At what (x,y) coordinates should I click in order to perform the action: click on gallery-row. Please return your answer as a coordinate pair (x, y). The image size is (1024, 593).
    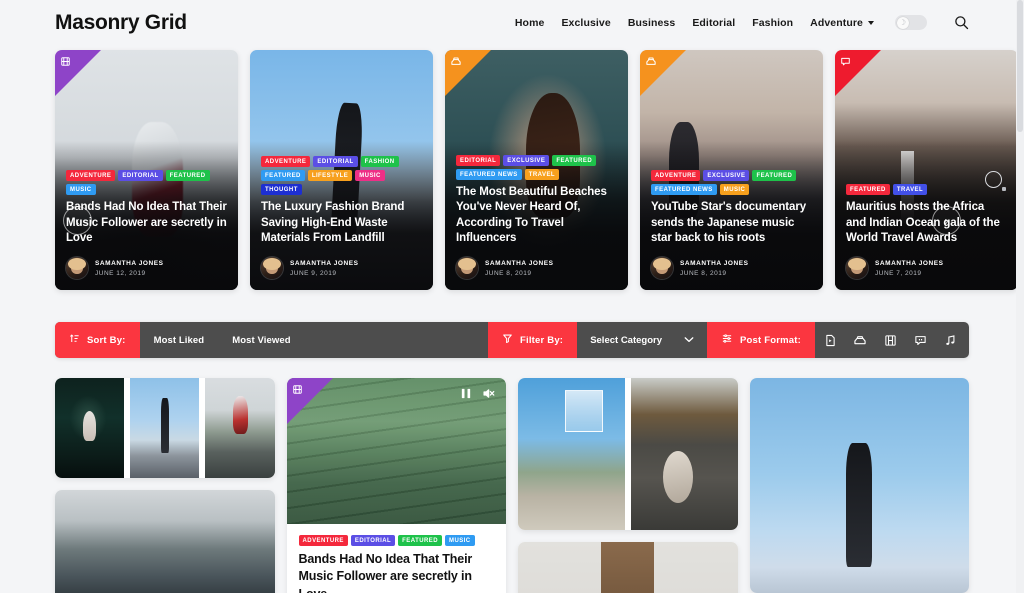
    Looking at the image, I should click on (165, 428).